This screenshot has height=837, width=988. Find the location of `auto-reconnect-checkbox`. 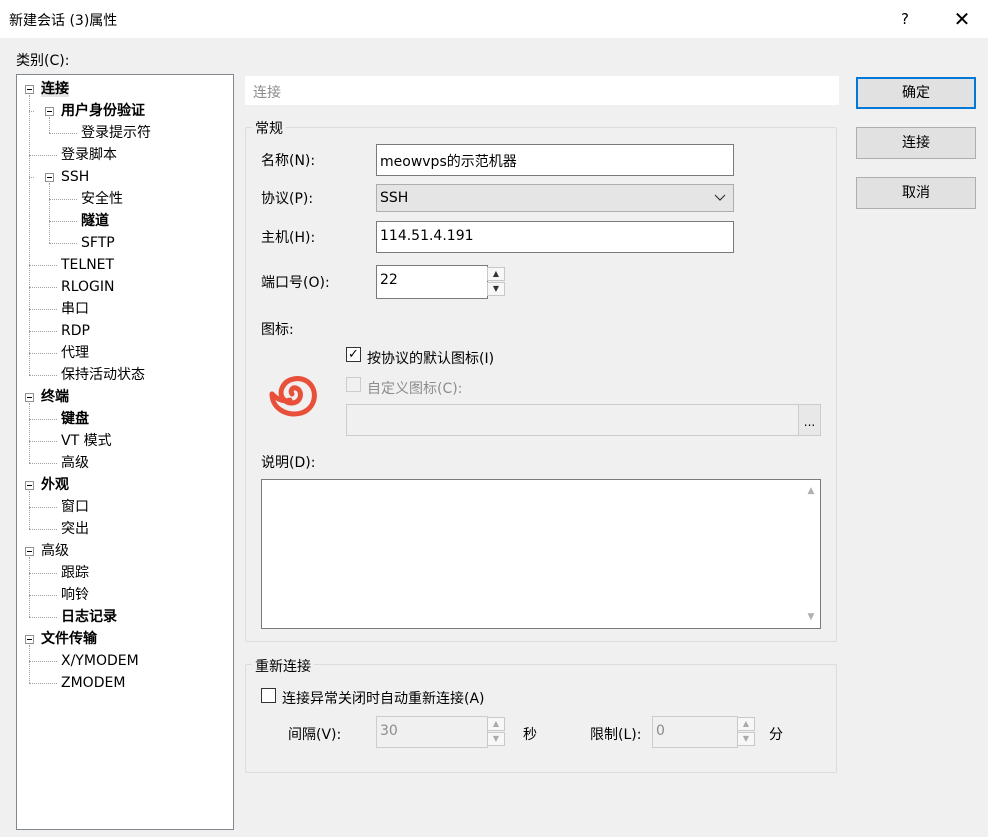

auto-reconnect-checkbox is located at coordinates (268, 695).